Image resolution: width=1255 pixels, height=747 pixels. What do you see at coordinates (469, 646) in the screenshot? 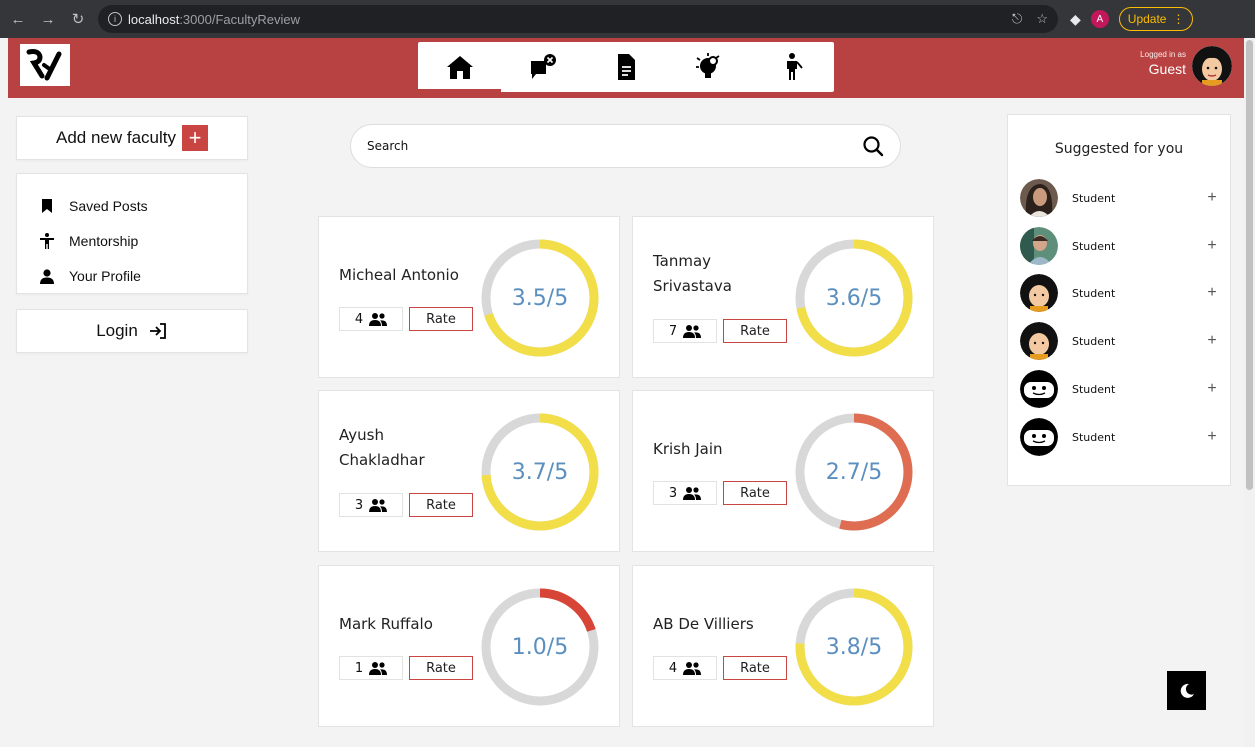
I see `faculty-card: Mark Ruffalo 1 Rate 1.0/5` at bounding box center [469, 646].